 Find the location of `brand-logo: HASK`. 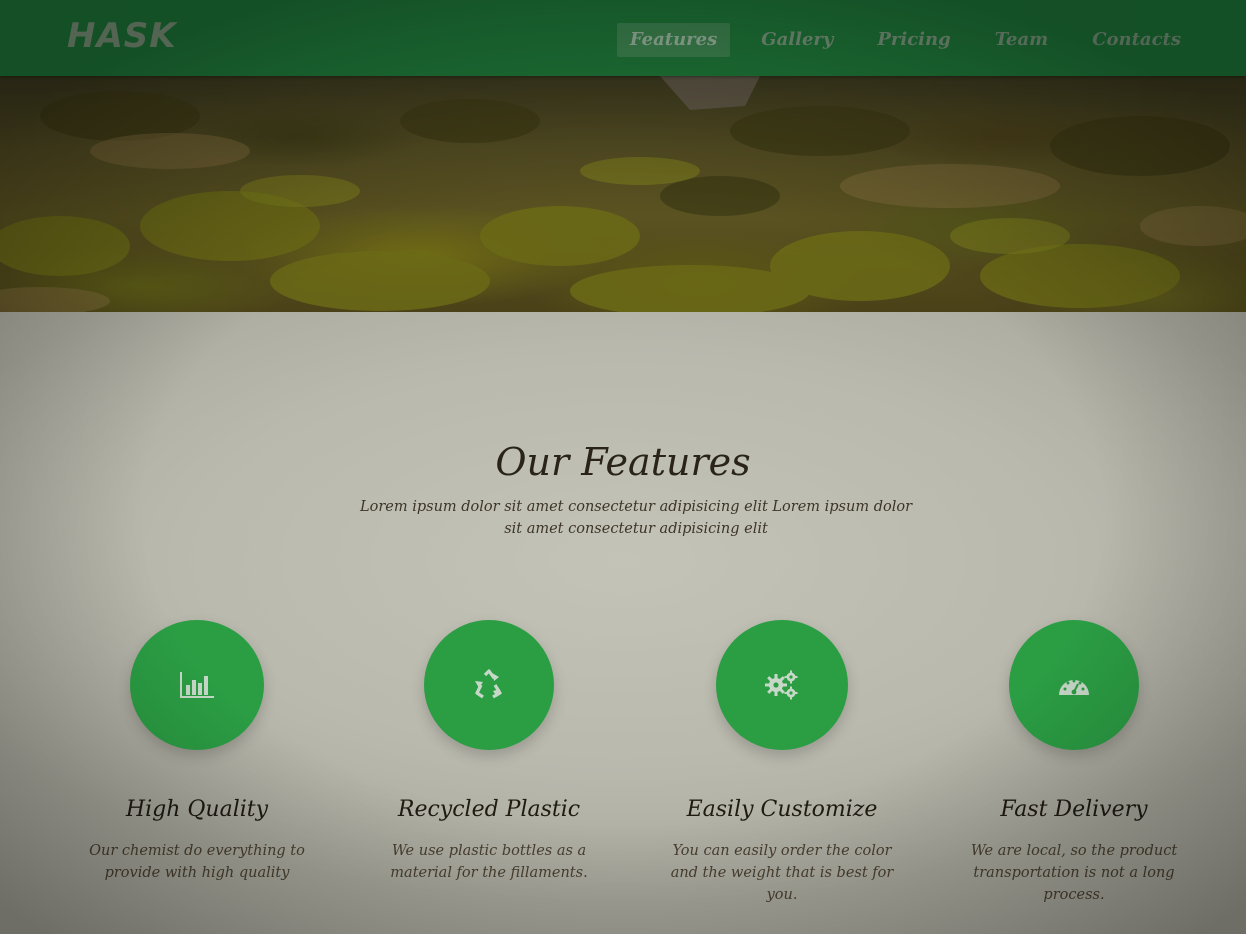

brand-logo: HASK is located at coordinates (122, 36).